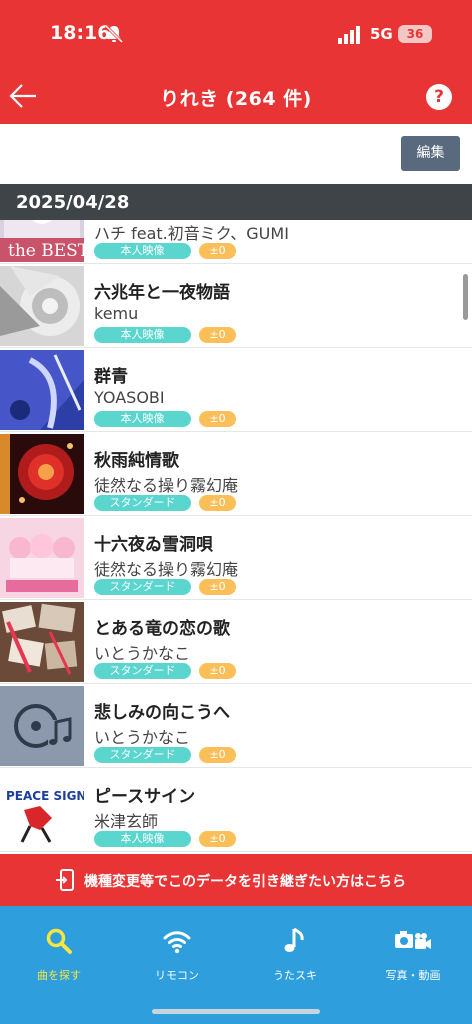  What do you see at coordinates (295, 955) in the screenshot?
I see `nav-item-utasuki: うたスキ` at bounding box center [295, 955].